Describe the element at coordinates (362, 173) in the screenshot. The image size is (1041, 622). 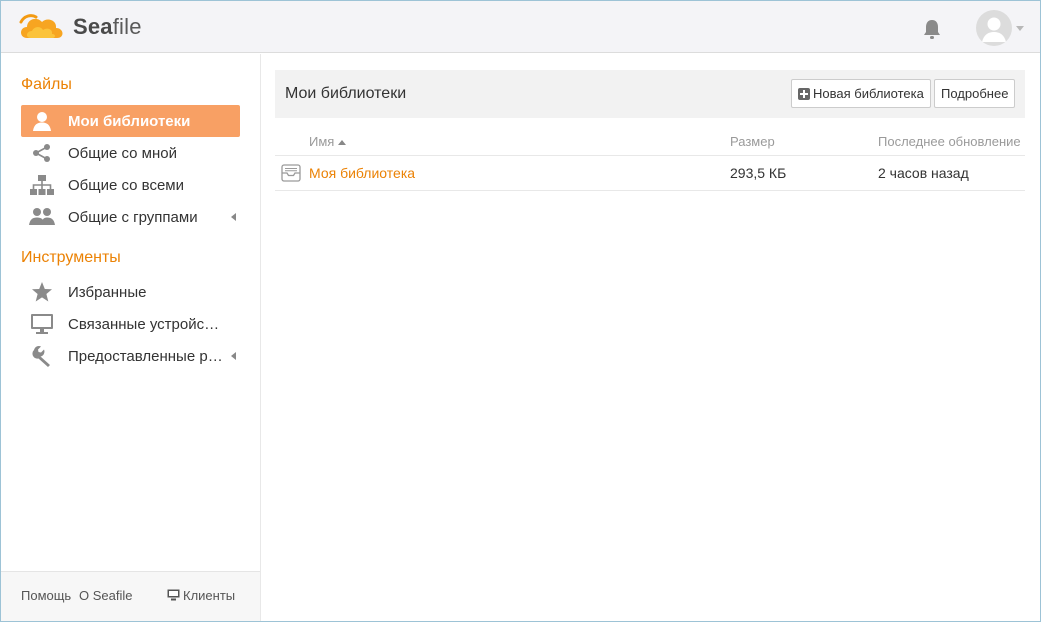
I see `library-name-link: Моя библиотека` at that location.